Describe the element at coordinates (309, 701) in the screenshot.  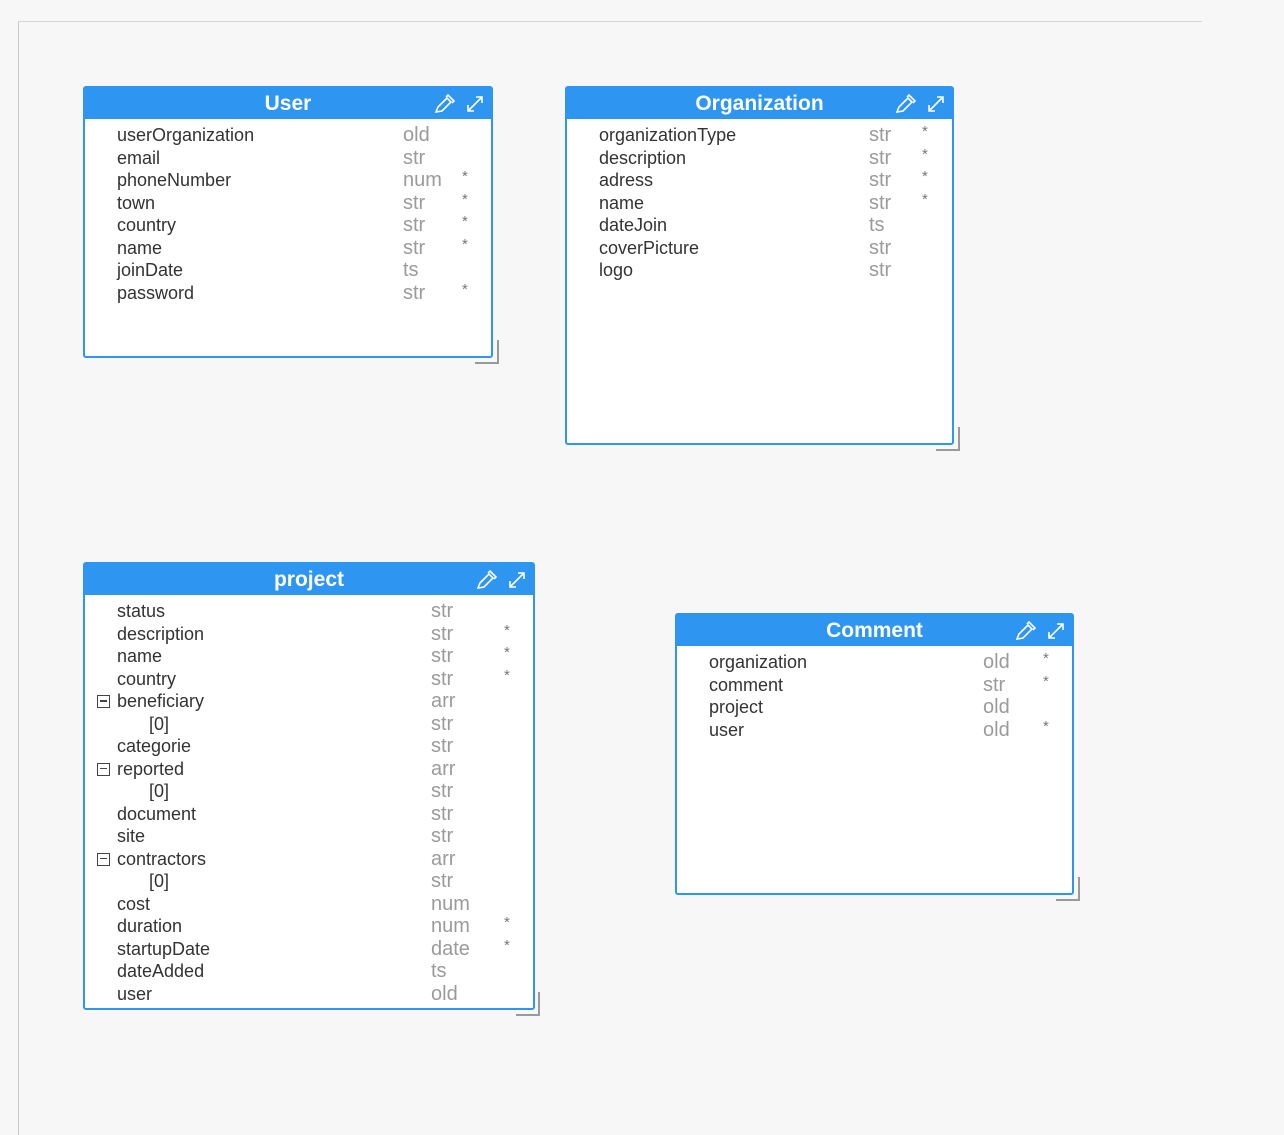
I see `field-row: beneficiary arr` at that location.